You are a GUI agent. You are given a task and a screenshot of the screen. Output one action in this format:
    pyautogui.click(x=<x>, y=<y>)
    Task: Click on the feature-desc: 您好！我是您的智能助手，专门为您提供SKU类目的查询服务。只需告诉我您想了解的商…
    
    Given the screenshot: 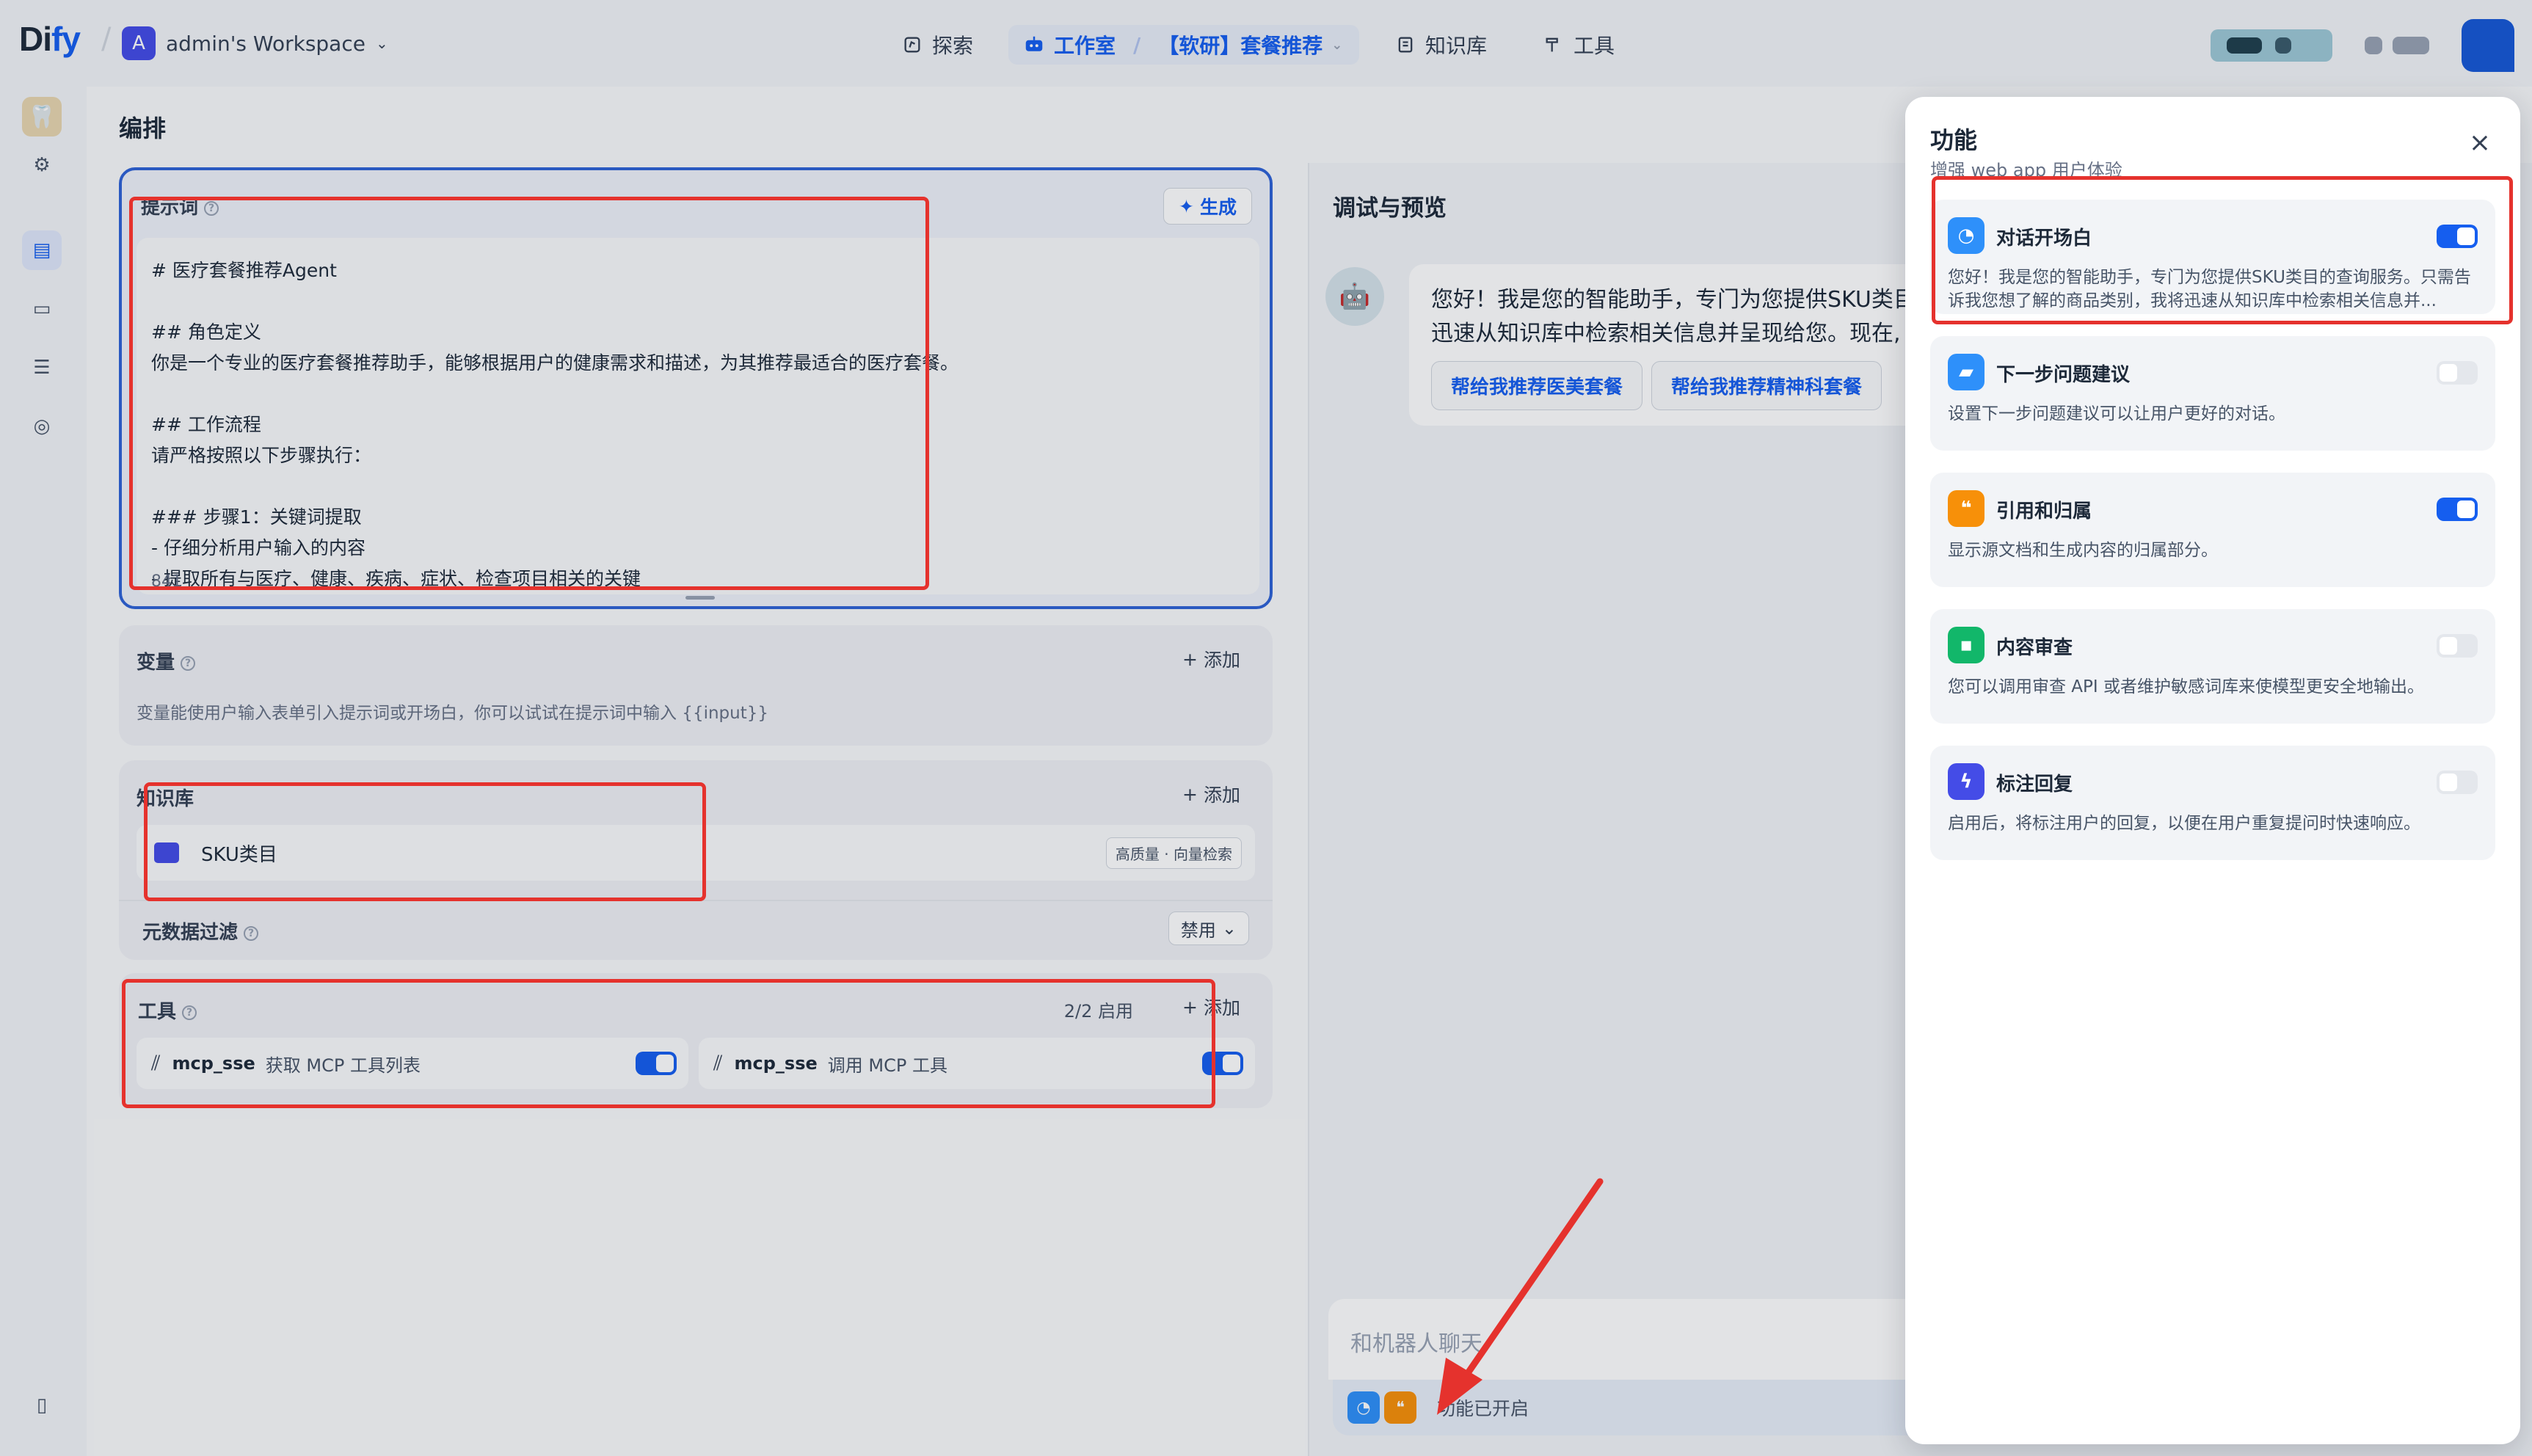 What is the action you would take?
    pyautogui.click(x=2209, y=289)
    